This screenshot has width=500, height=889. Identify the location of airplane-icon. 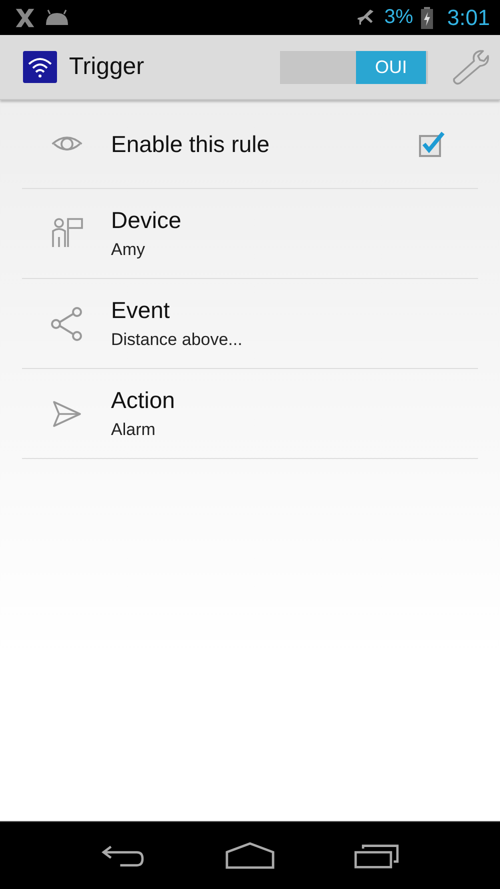
(366, 18).